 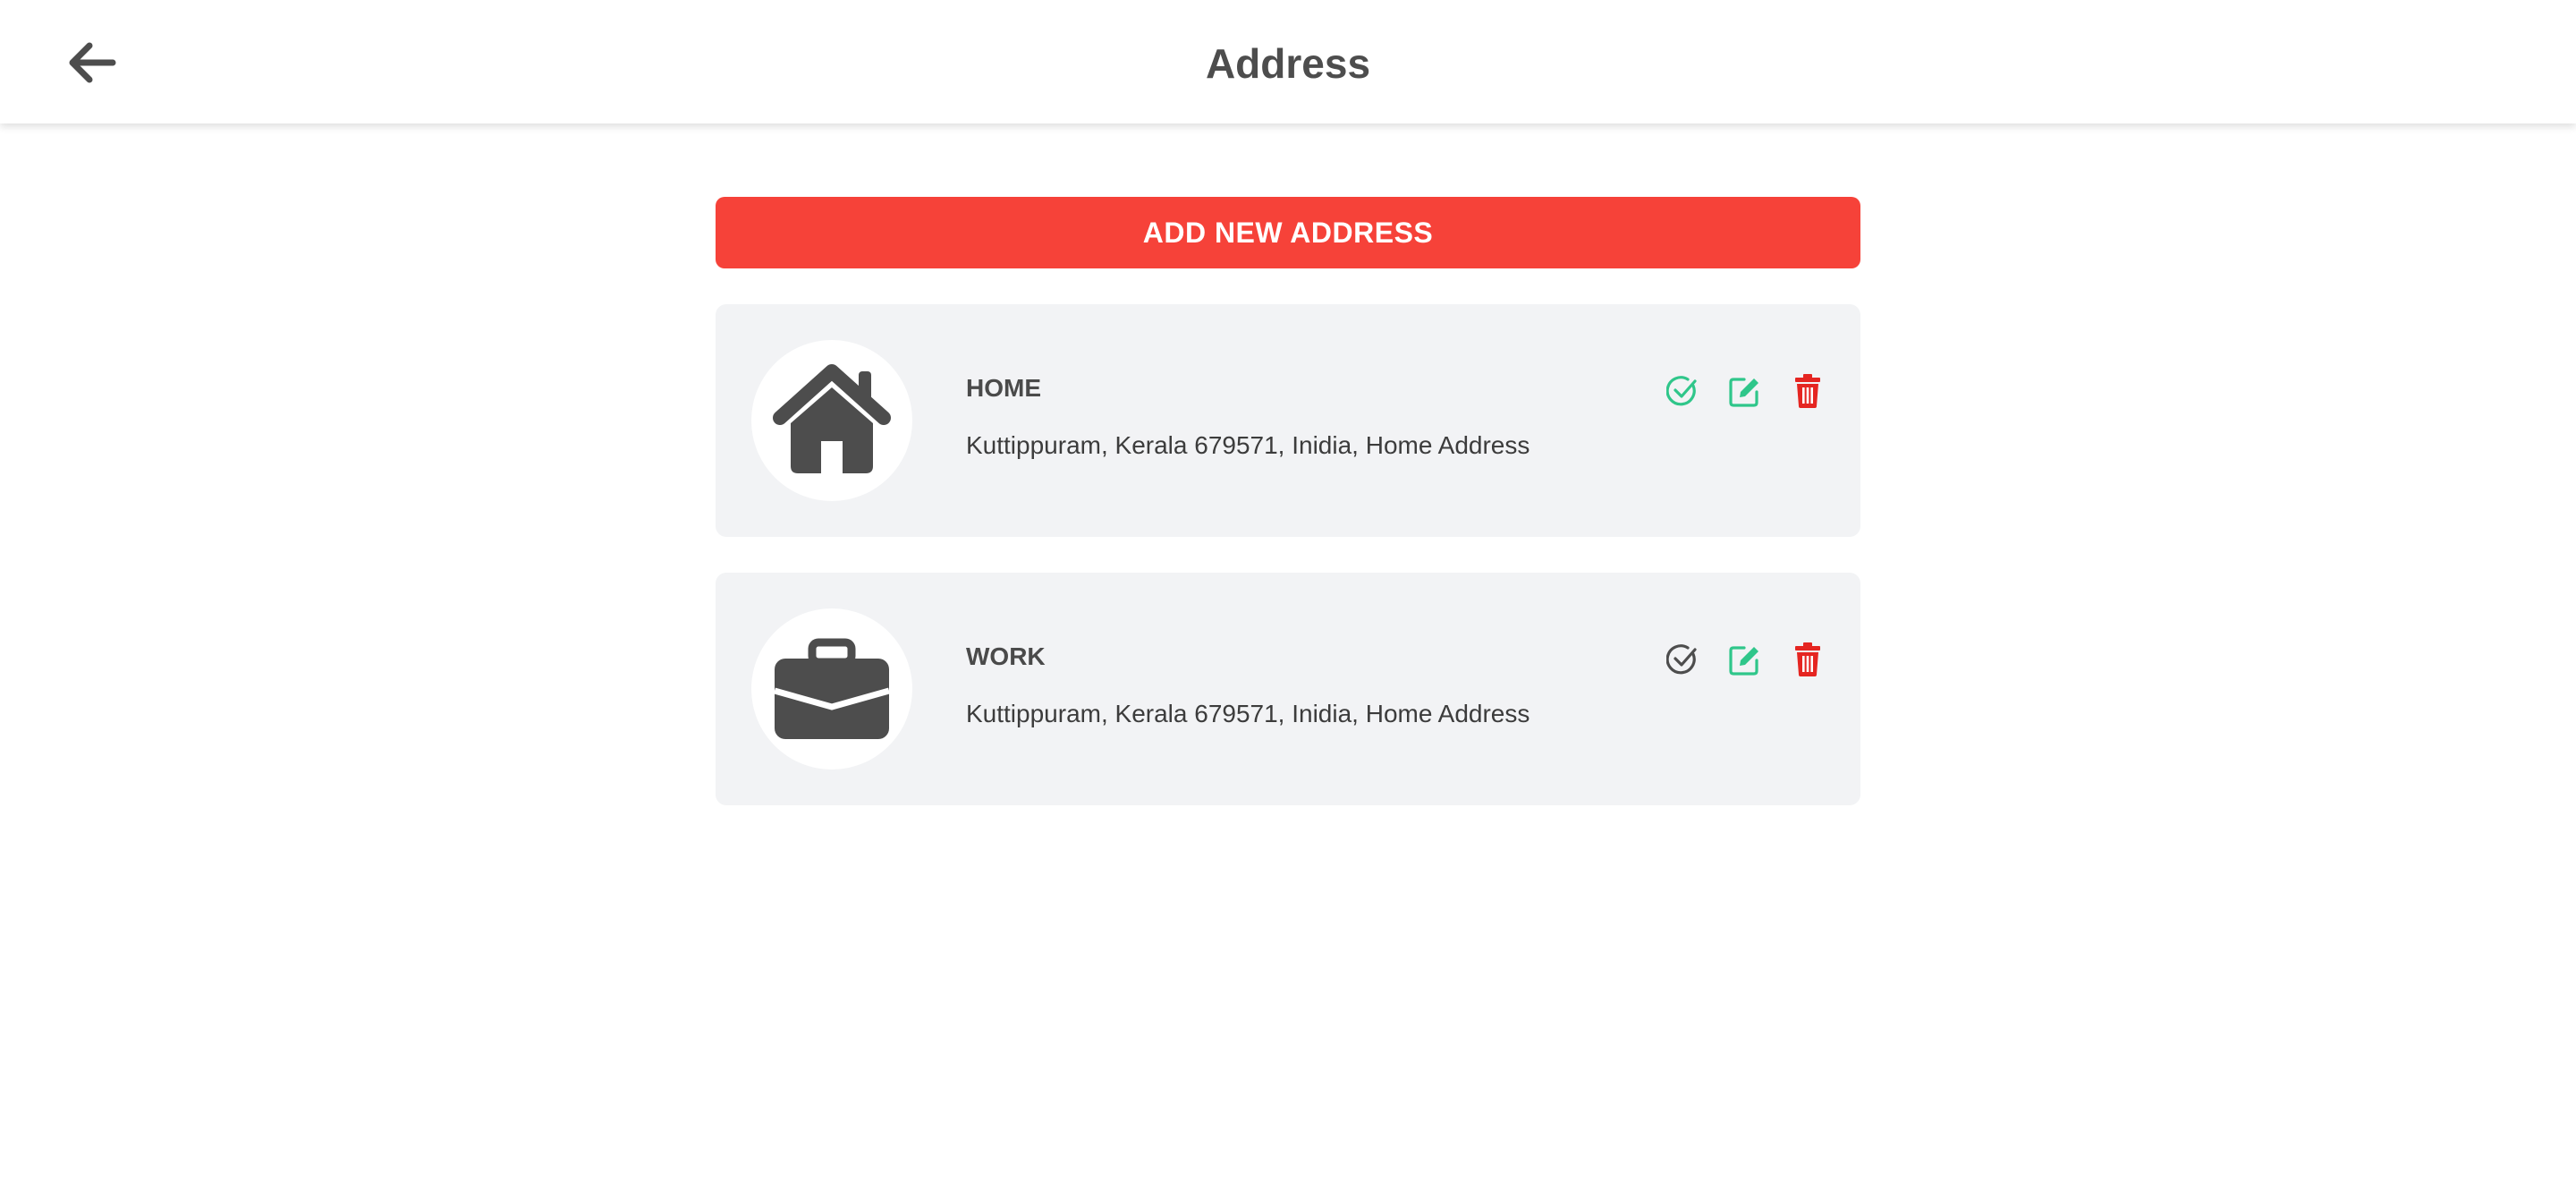 I want to click on briefcase-icon, so click(x=832, y=688).